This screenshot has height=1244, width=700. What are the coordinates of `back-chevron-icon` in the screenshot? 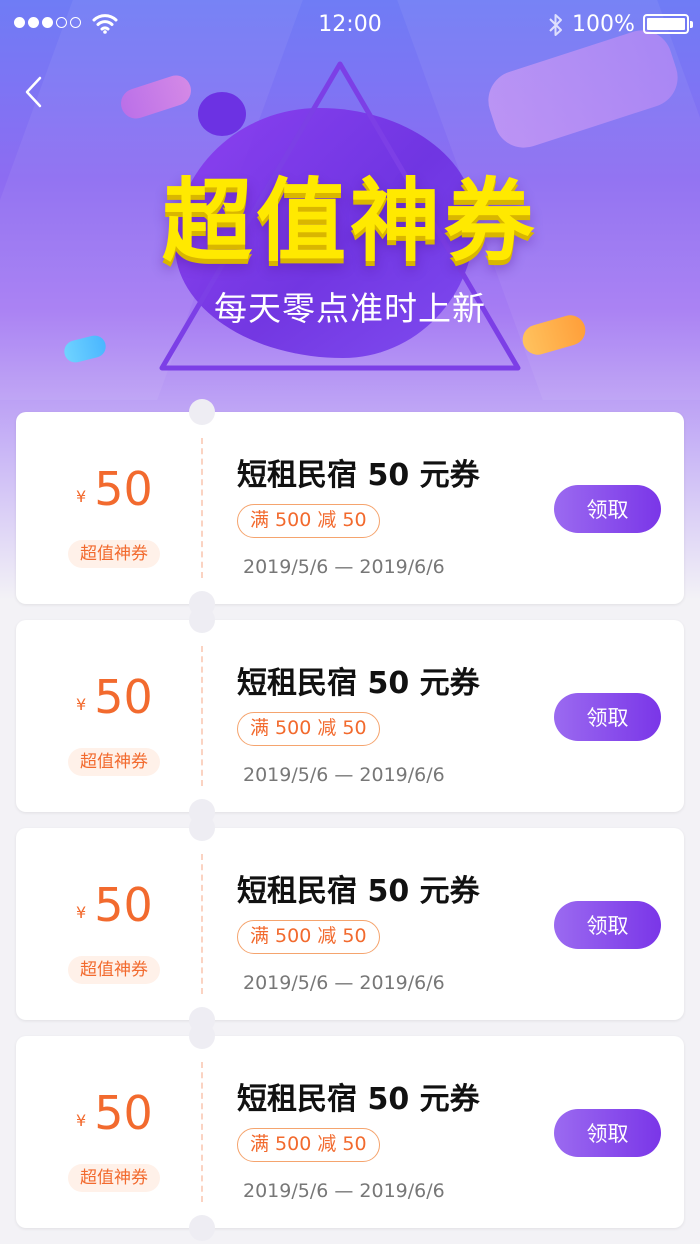 It's located at (35, 92).